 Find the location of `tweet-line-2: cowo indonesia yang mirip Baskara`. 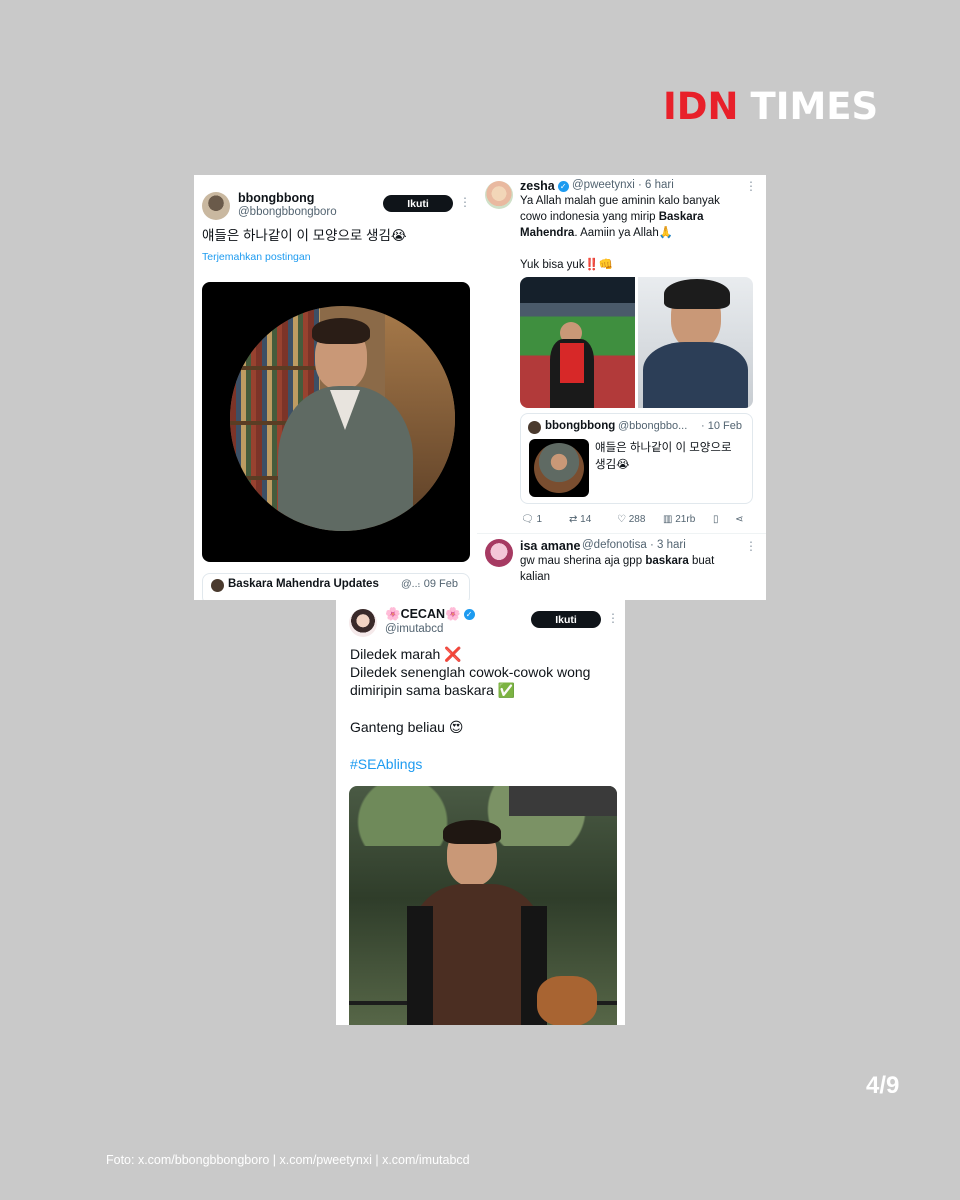

tweet-line-2: cowo indonesia yang mirip Baskara is located at coordinates (611, 217).